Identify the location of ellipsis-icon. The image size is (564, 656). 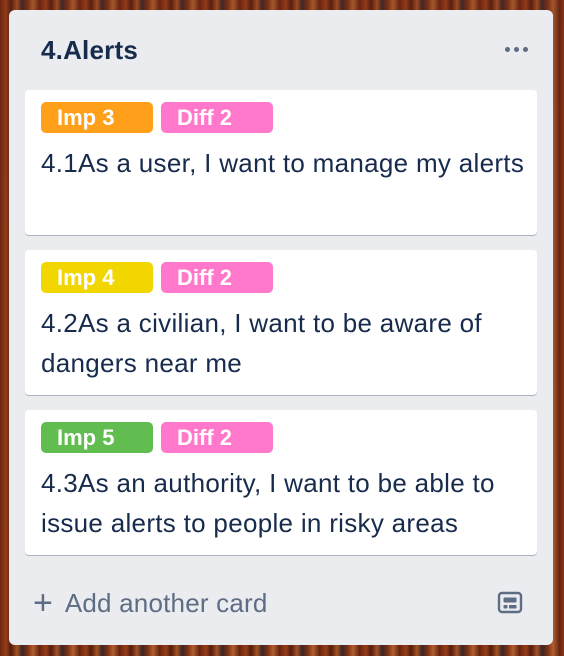
(507, 49).